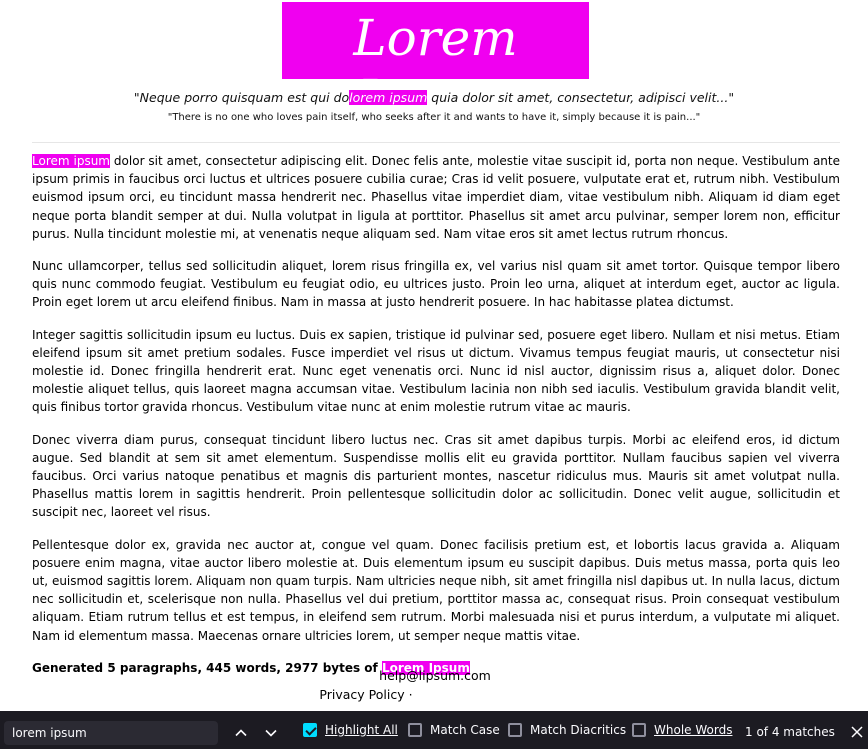 This screenshot has width=868, height=749. What do you see at coordinates (71, 161) in the screenshot?
I see `paragraph-1-highlight: Lorem ipsum` at bounding box center [71, 161].